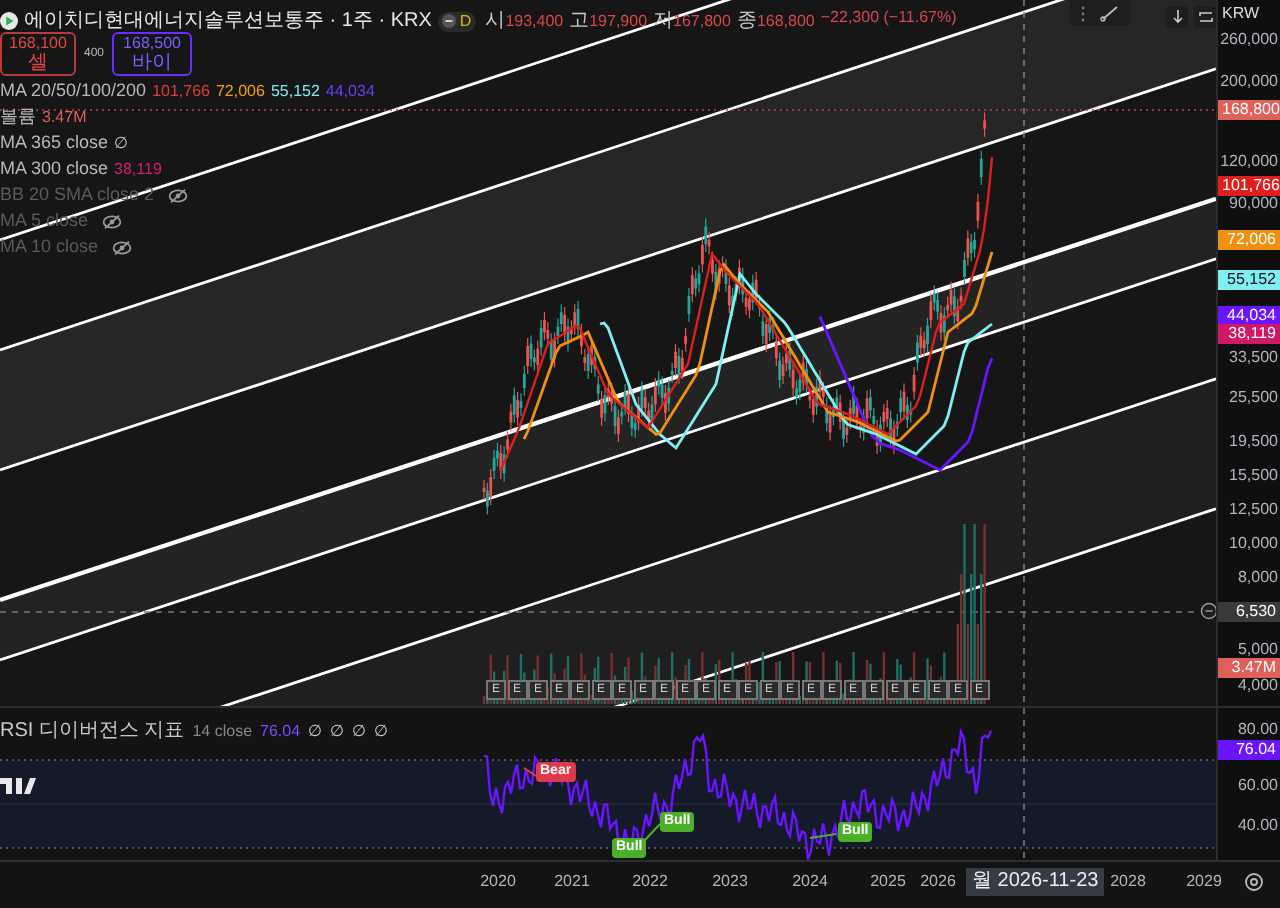  I want to click on price-badge: 44,034, so click(1249, 316).